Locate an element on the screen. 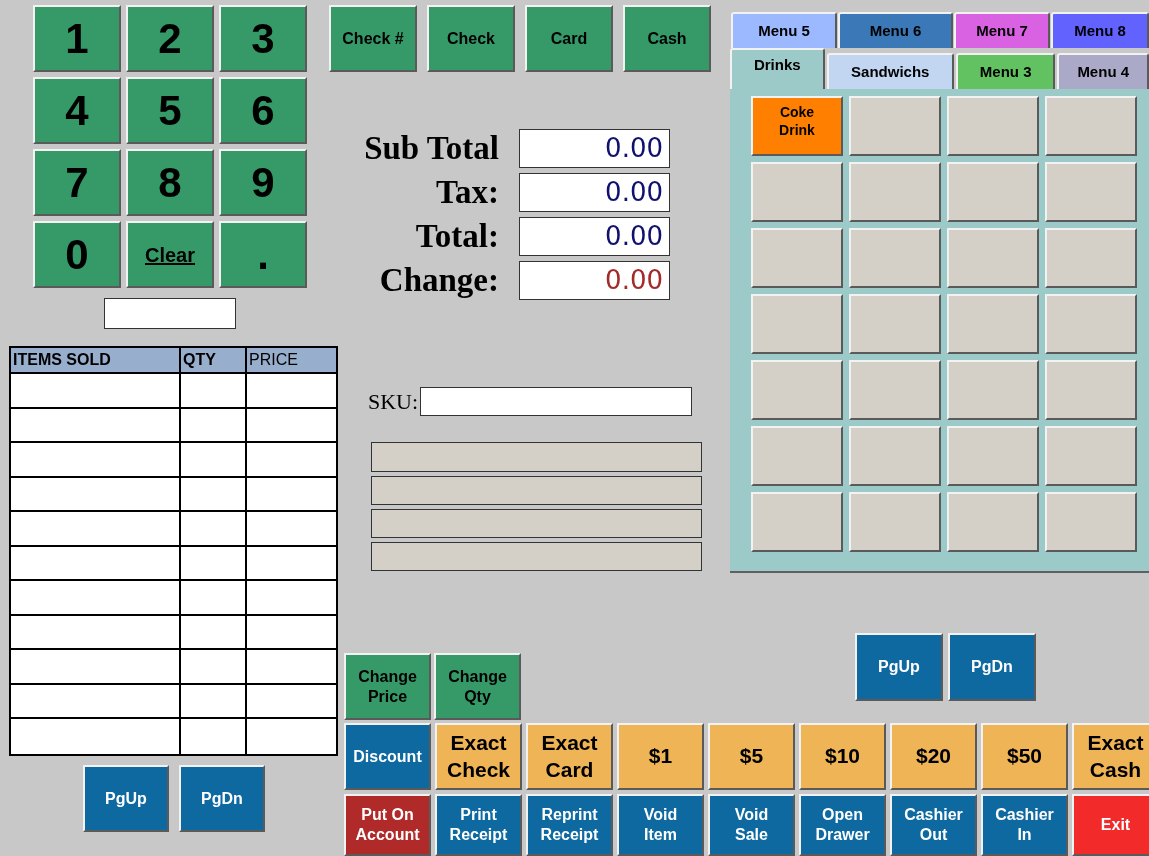 This screenshot has width=1149, height=856. column-header: ITEMS SOLD is located at coordinates (96, 360).